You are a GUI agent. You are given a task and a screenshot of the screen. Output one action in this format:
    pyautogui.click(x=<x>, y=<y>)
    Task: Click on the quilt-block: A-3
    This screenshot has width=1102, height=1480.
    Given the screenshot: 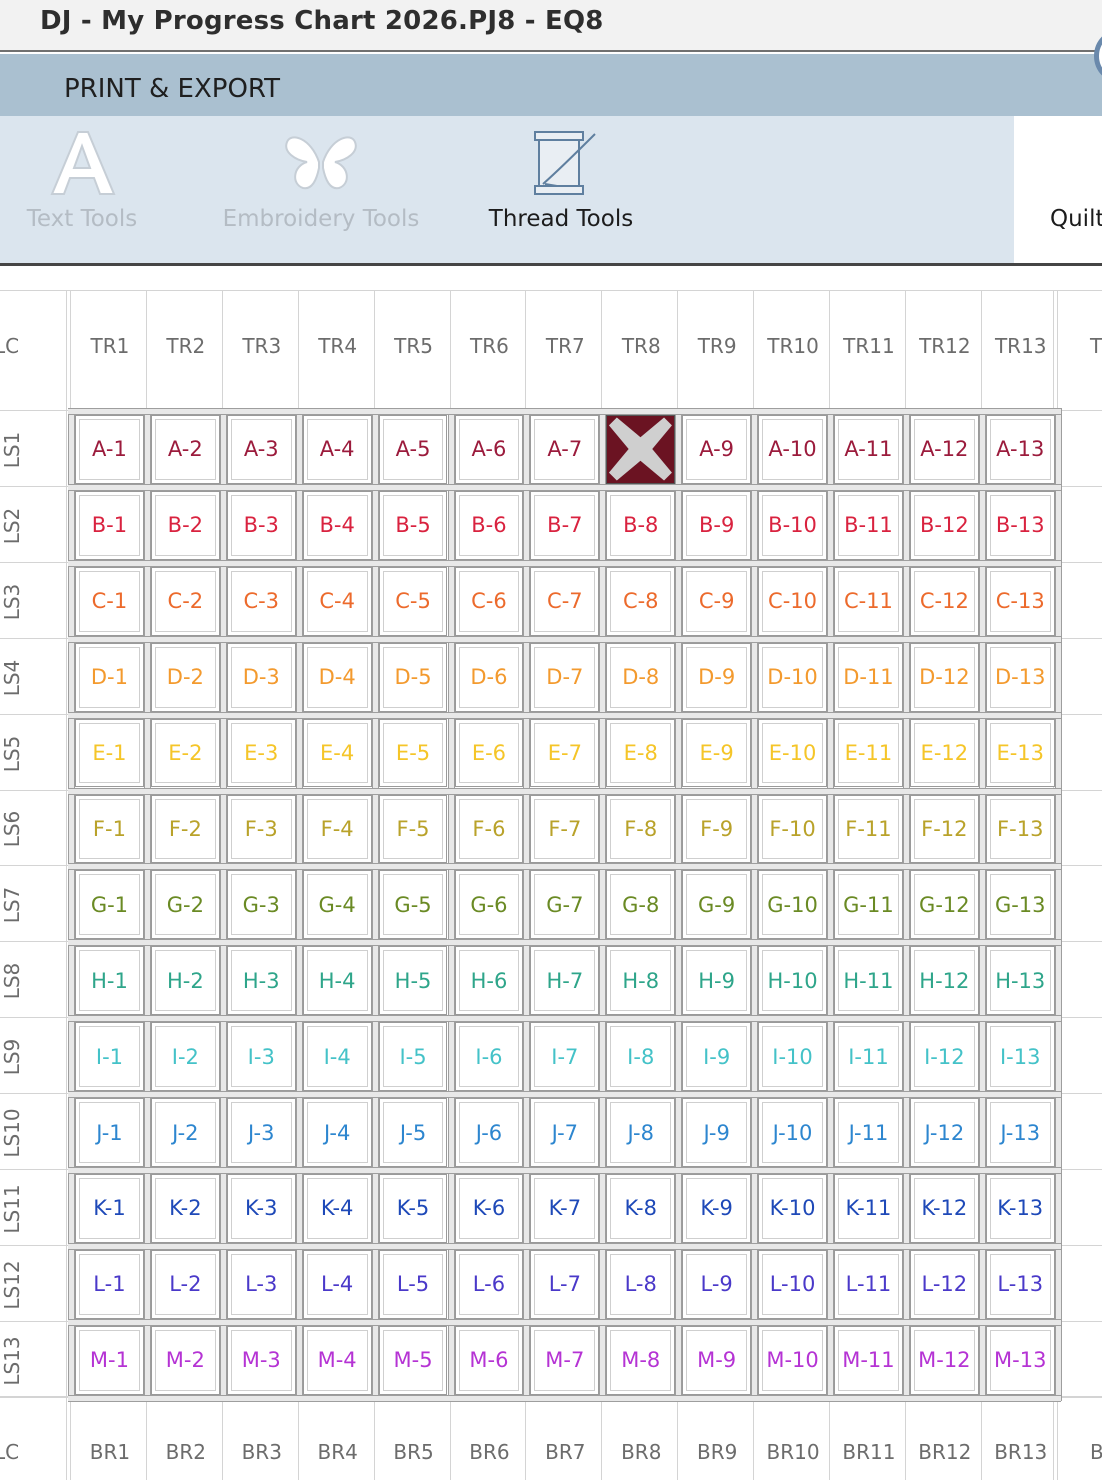 What is the action you would take?
    pyautogui.click(x=261, y=449)
    